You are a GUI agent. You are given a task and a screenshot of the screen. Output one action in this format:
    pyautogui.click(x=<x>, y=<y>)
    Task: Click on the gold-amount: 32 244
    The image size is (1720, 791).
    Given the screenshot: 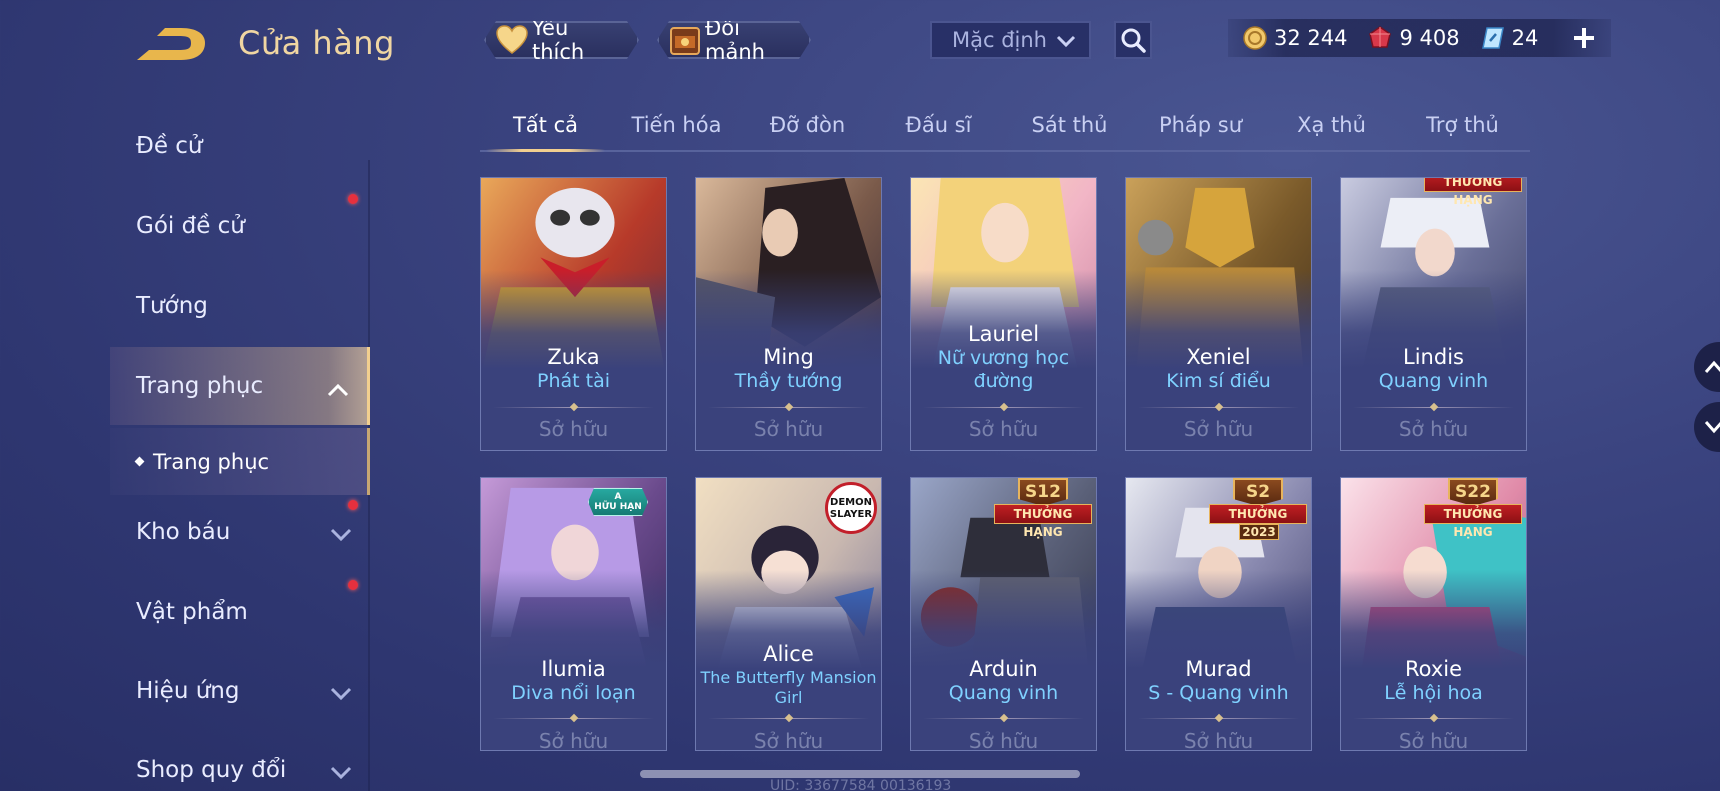 What is the action you would take?
    pyautogui.click(x=1311, y=38)
    